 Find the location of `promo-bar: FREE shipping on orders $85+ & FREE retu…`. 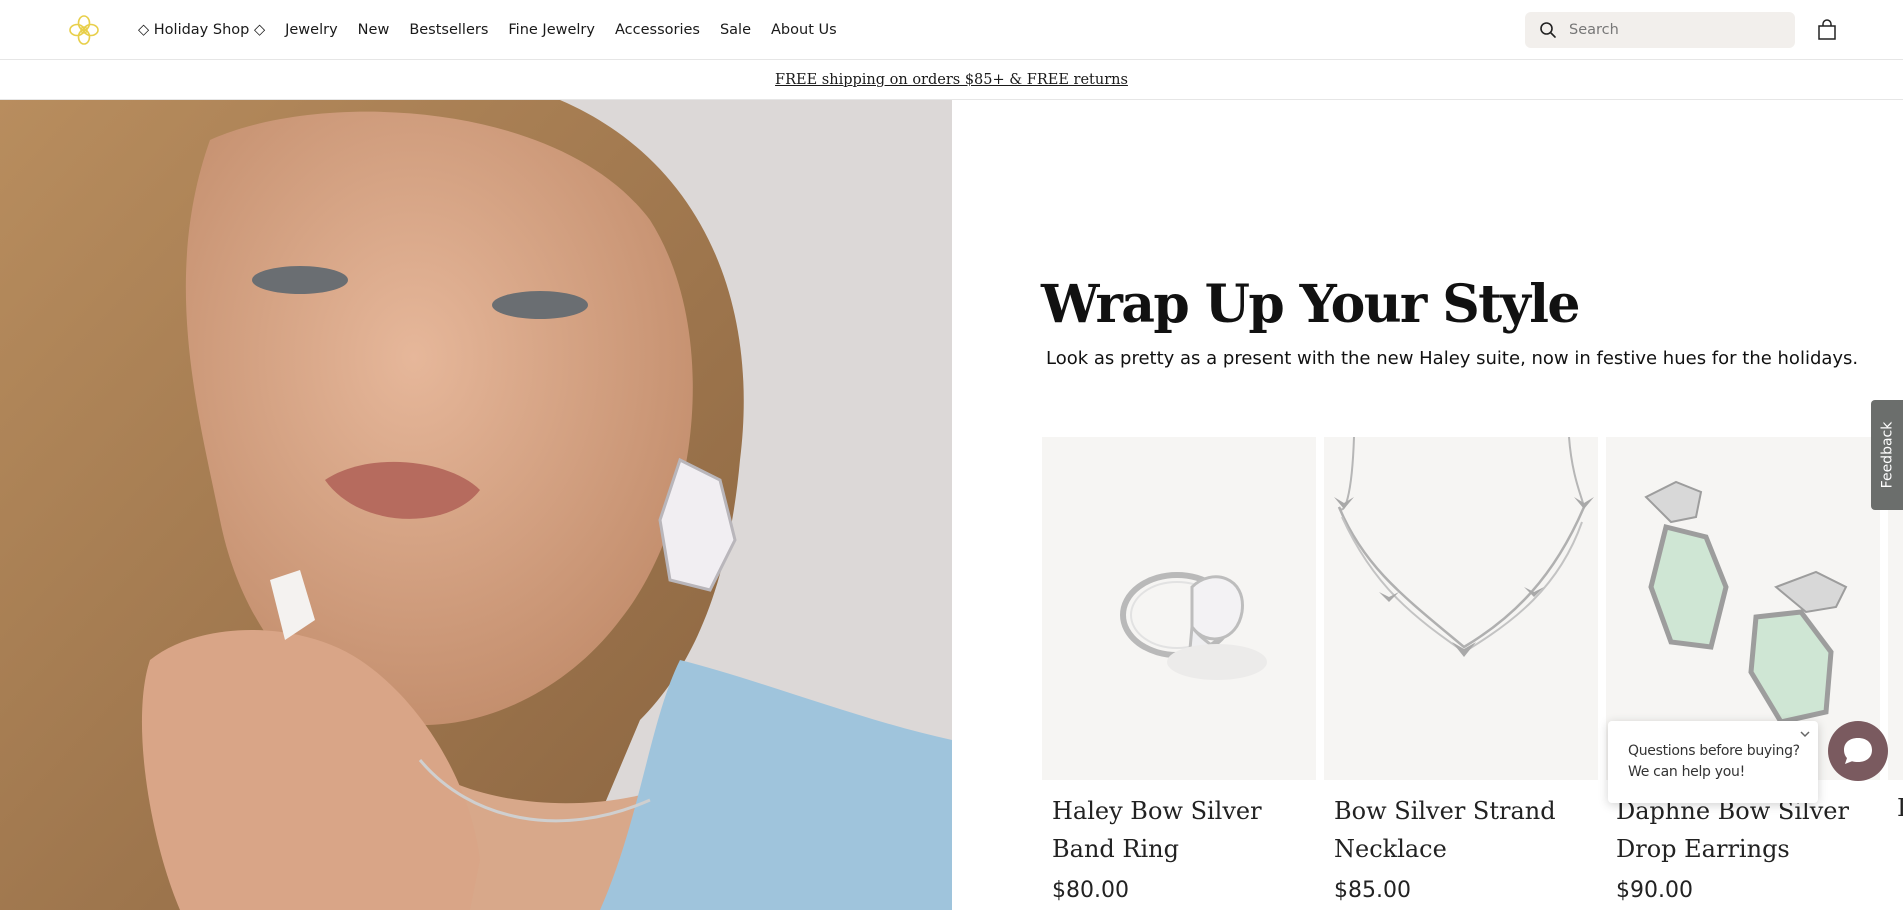

promo-bar: FREE shipping on orders $85+ & FREE retu… is located at coordinates (951, 80).